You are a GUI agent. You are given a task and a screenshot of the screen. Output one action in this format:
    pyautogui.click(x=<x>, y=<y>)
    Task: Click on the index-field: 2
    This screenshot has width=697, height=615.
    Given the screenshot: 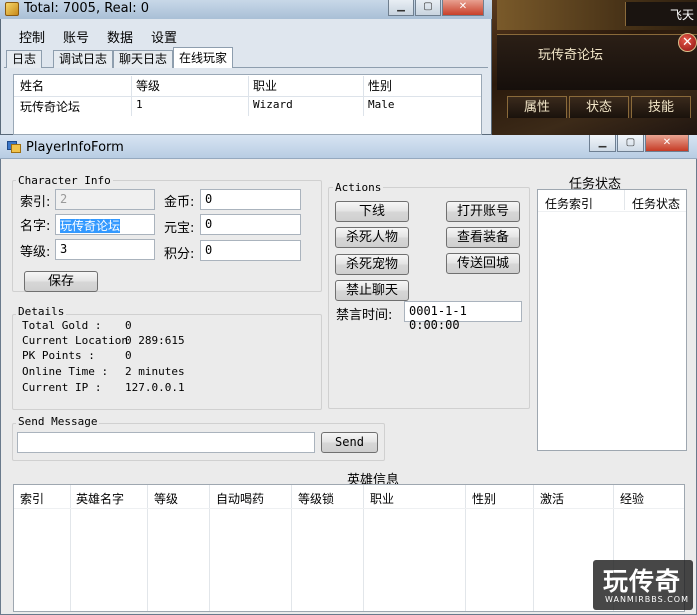 What is the action you would take?
    pyautogui.click(x=105, y=199)
    